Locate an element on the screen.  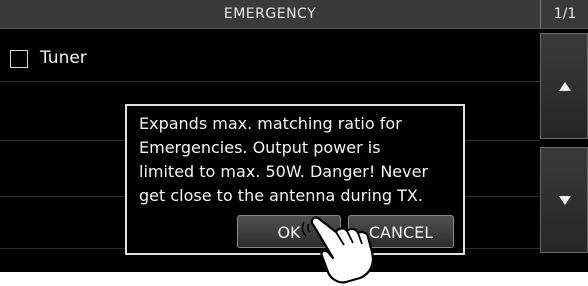
dialog-message-line: get close to the antenna during TX. is located at coordinates (281, 195).